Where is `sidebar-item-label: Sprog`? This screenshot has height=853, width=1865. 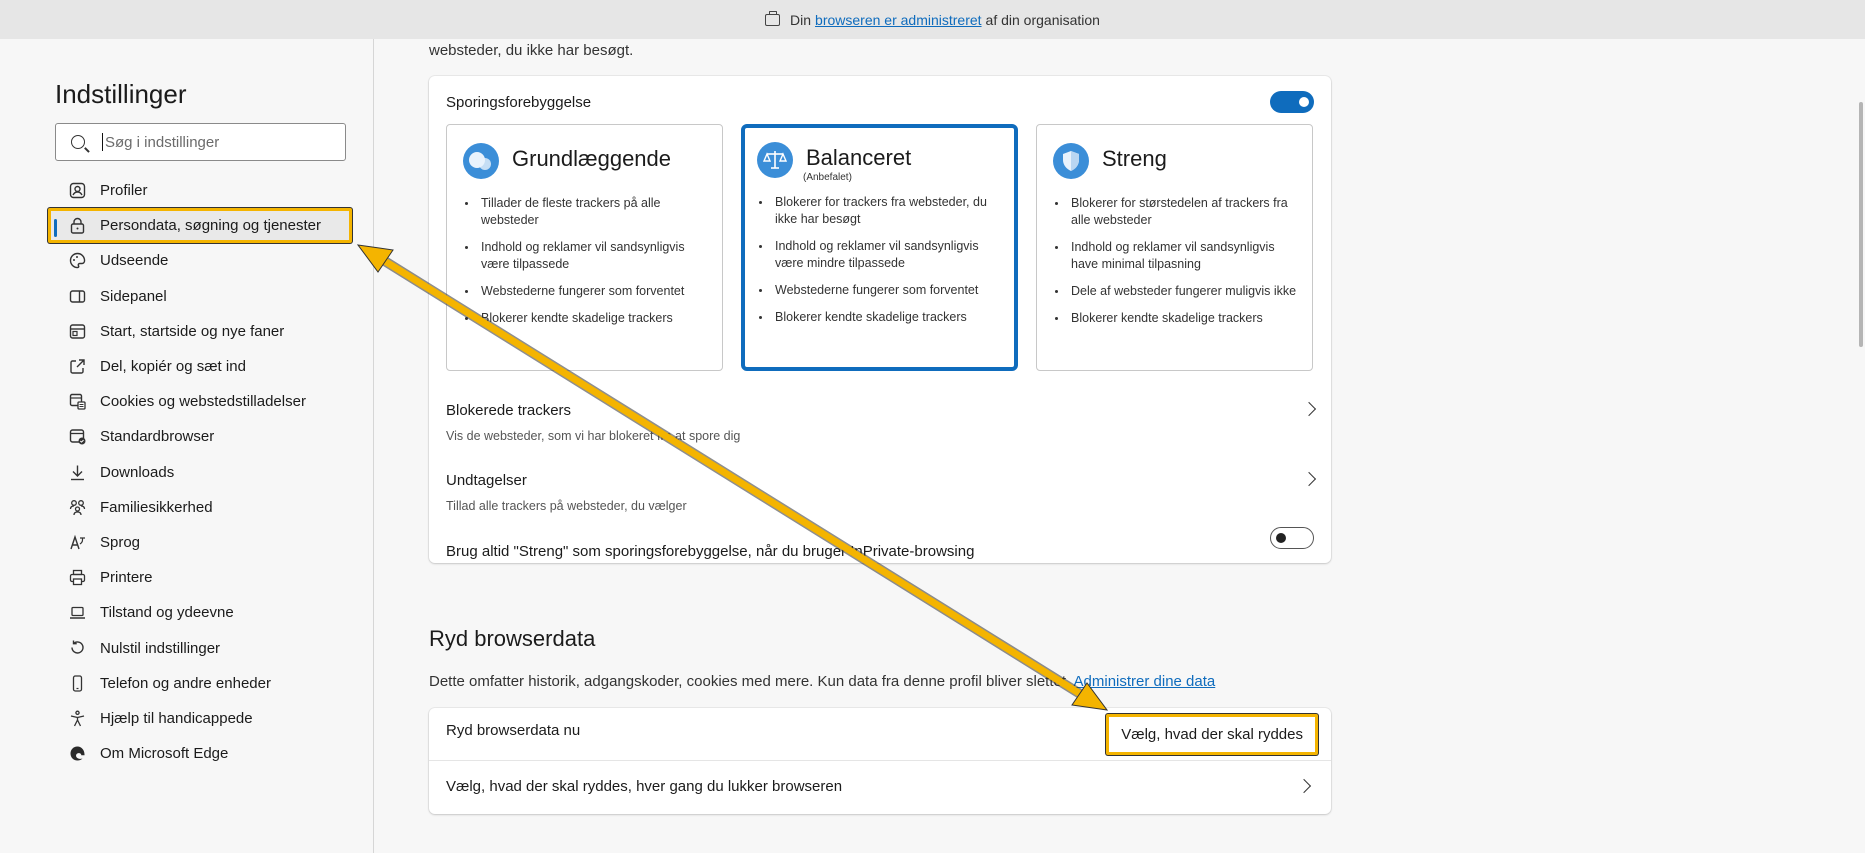 sidebar-item-label: Sprog is located at coordinates (120, 542).